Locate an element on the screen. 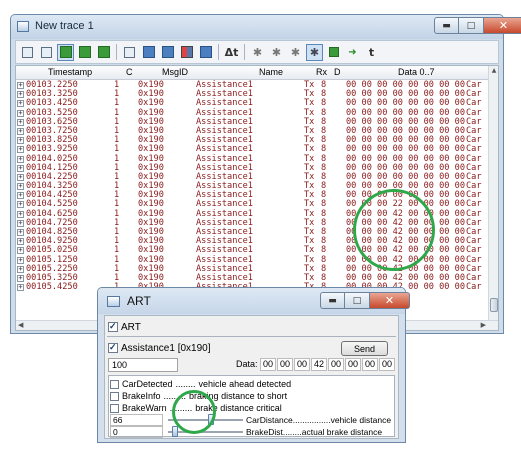 The image size is (521, 459). col-rx: Rx is located at coordinates (321, 72).